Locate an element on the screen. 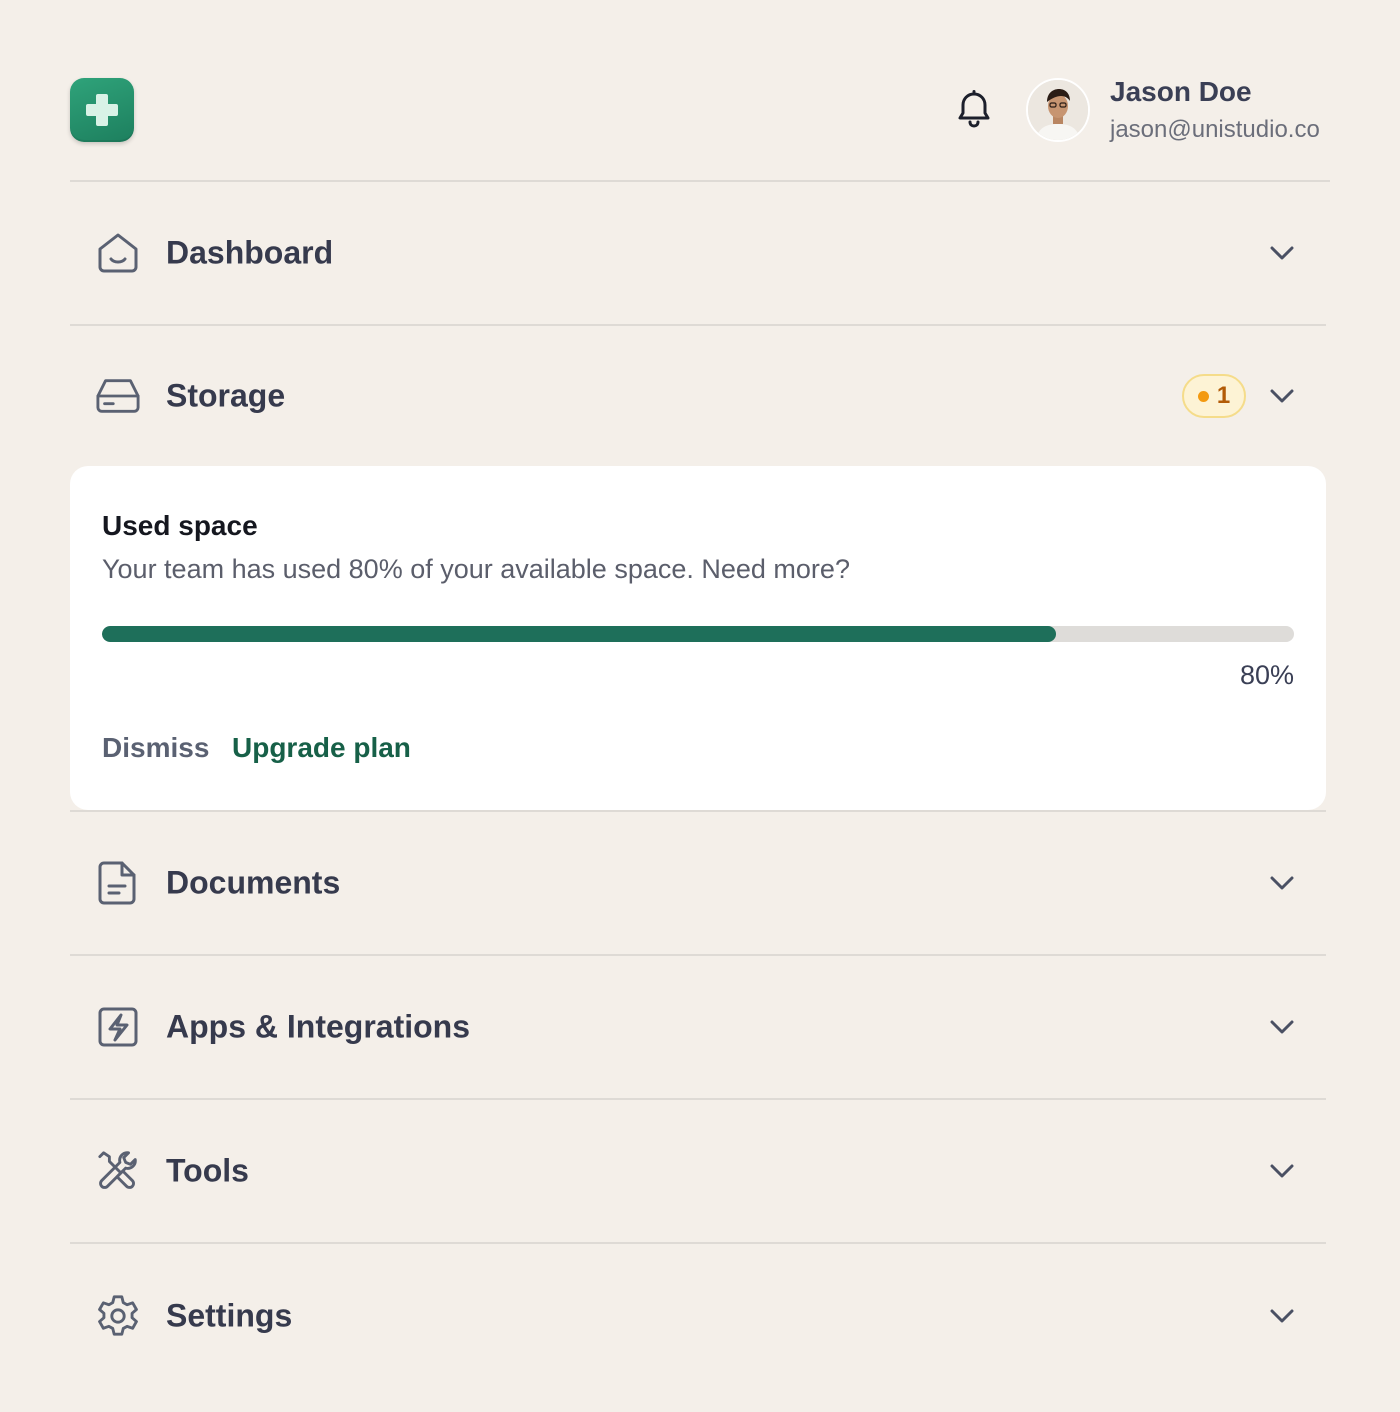 This screenshot has height=1412, width=1400. nav-item-dashboard: Dashboard is located at coordinates (698, 254).